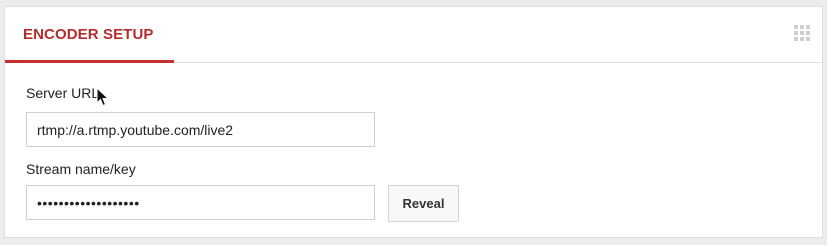 Image resolution: width=827 pixels, height=245 pixels. I want to click on tab-encoder-setup: ENCODER SETUP, so click(89, 35).